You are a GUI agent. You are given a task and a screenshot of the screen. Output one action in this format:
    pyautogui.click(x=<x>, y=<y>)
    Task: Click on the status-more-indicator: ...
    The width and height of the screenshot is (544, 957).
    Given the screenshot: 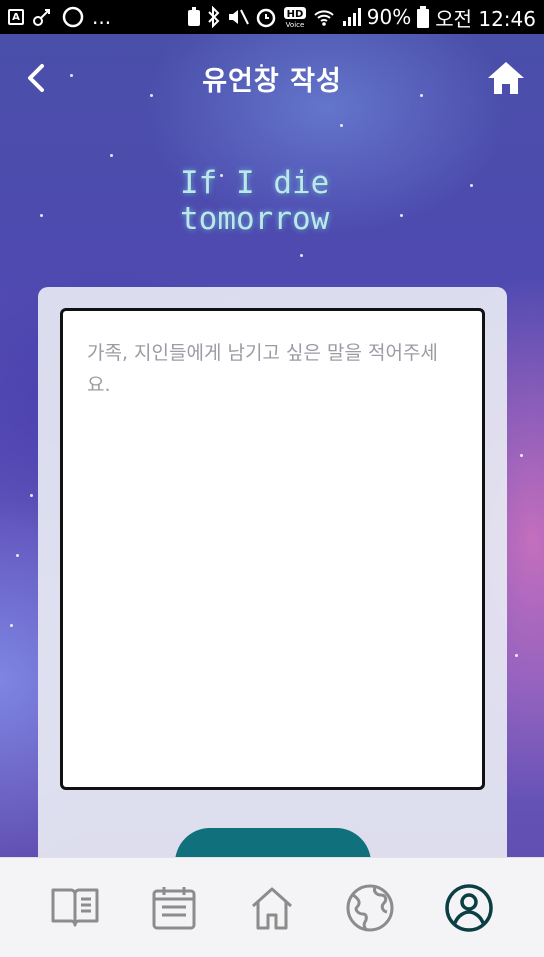 What is the action you would take?
    pyautogui.click(x=102, y=17)
    